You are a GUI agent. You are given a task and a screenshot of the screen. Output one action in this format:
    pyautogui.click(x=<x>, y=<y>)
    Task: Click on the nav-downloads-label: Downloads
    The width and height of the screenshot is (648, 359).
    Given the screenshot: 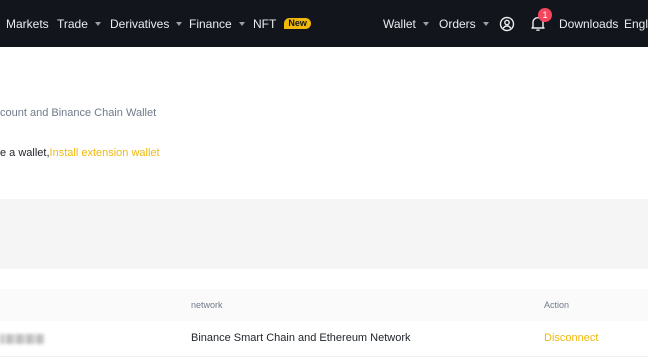 What is the action you would take?
    pyautogui.click(x=589, y=23)
    